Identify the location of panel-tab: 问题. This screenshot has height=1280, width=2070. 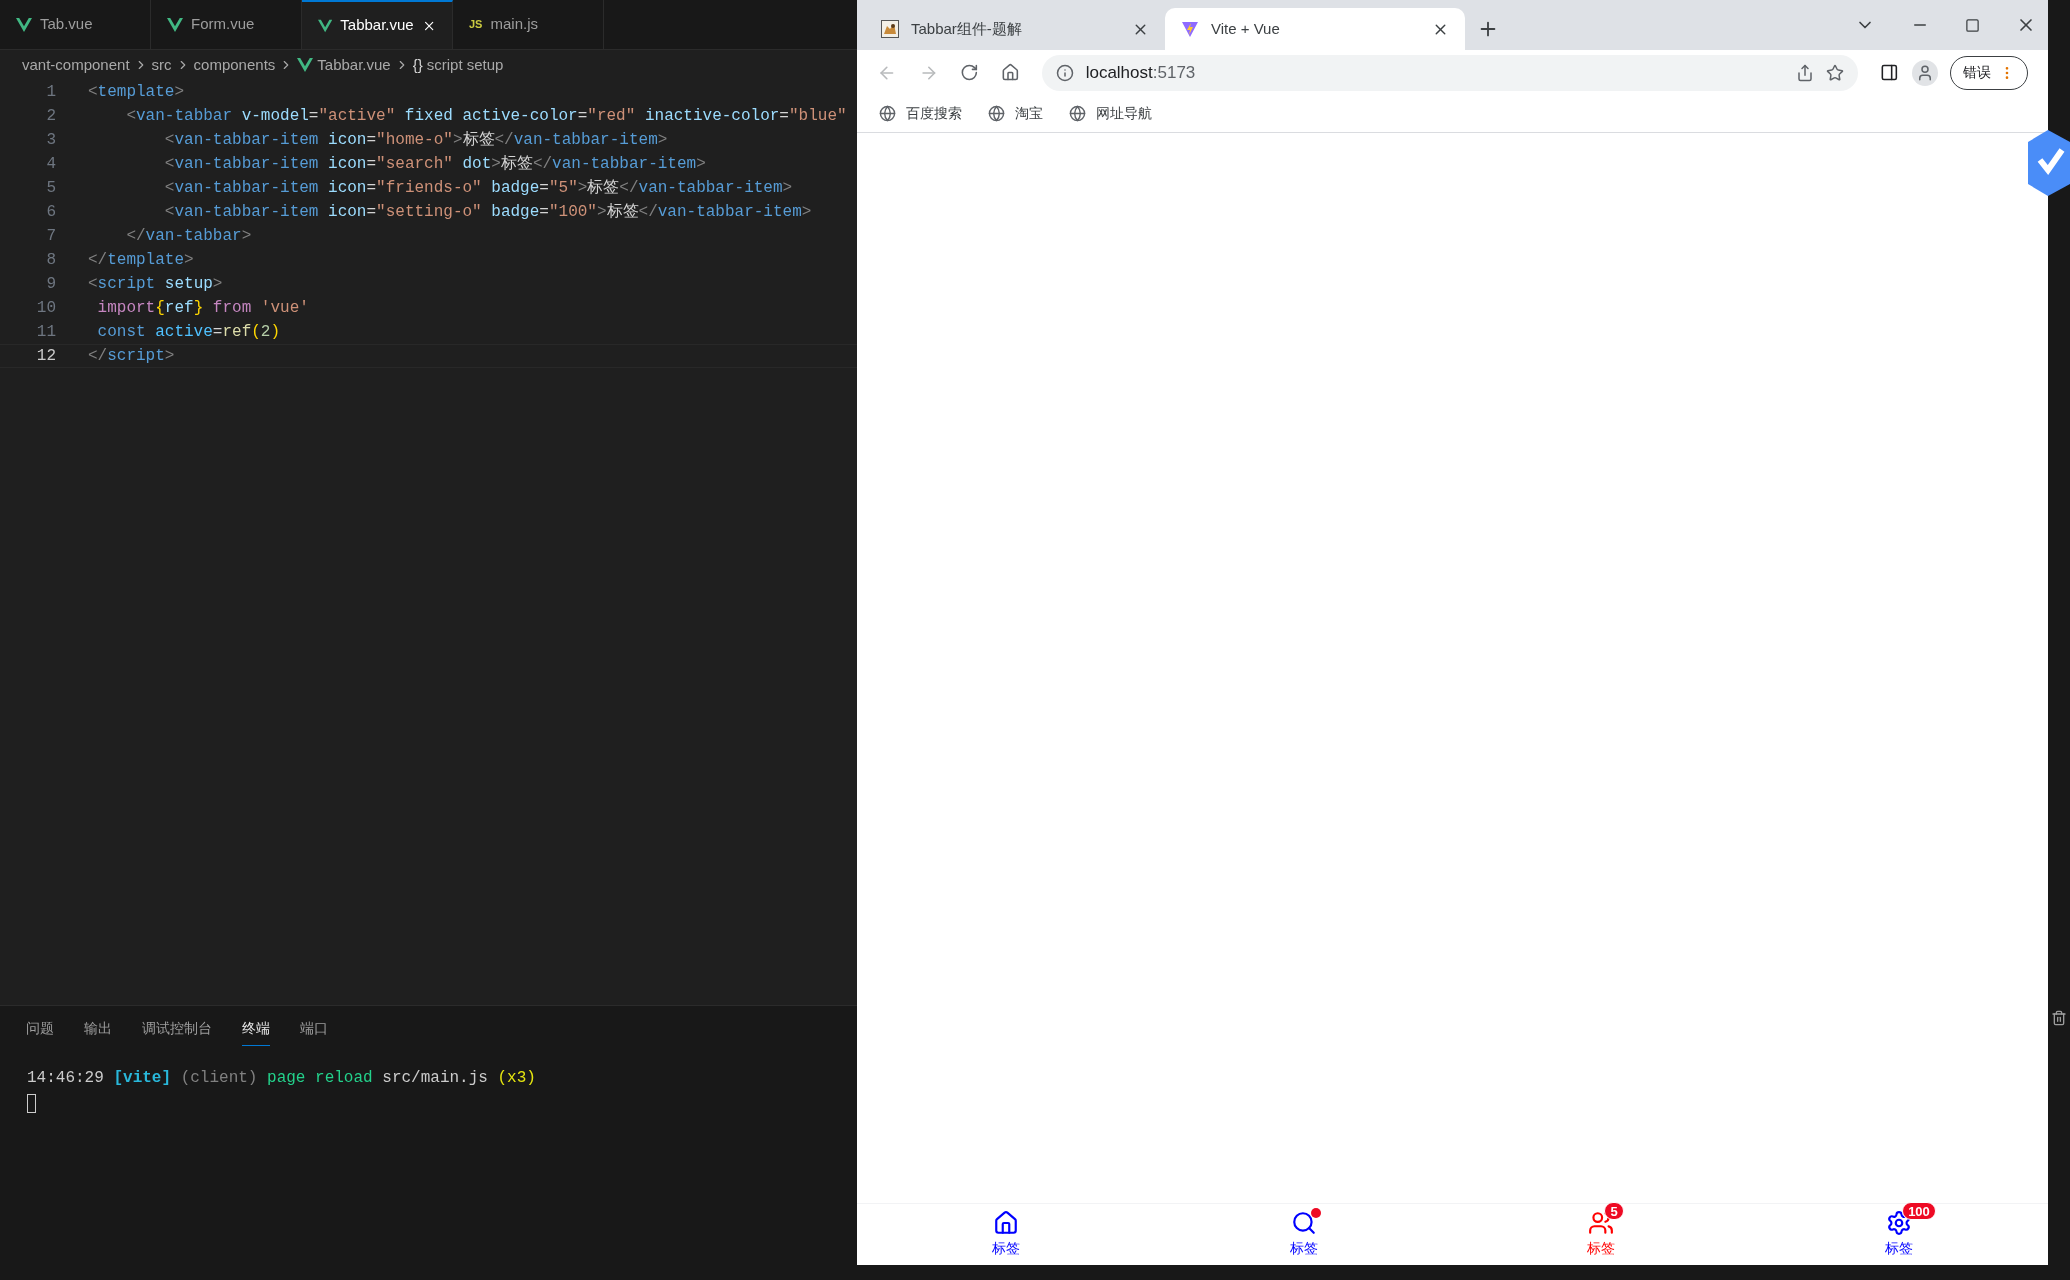
(40, 1032).